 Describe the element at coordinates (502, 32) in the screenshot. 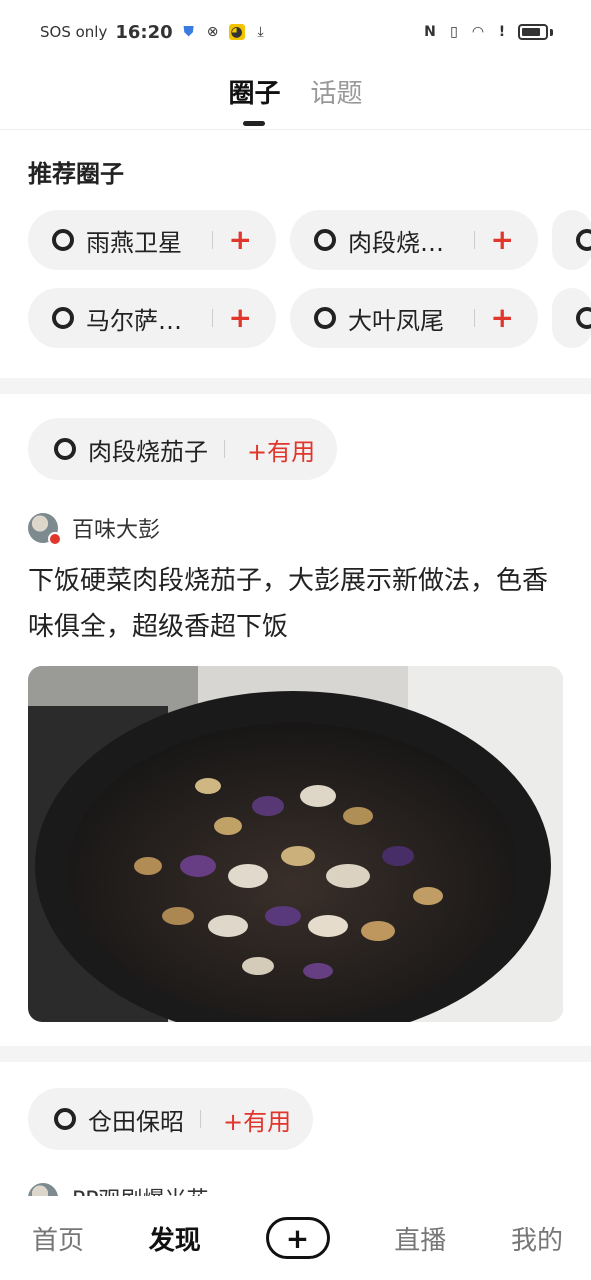

I see `signal-alert-icon: !` at that location.